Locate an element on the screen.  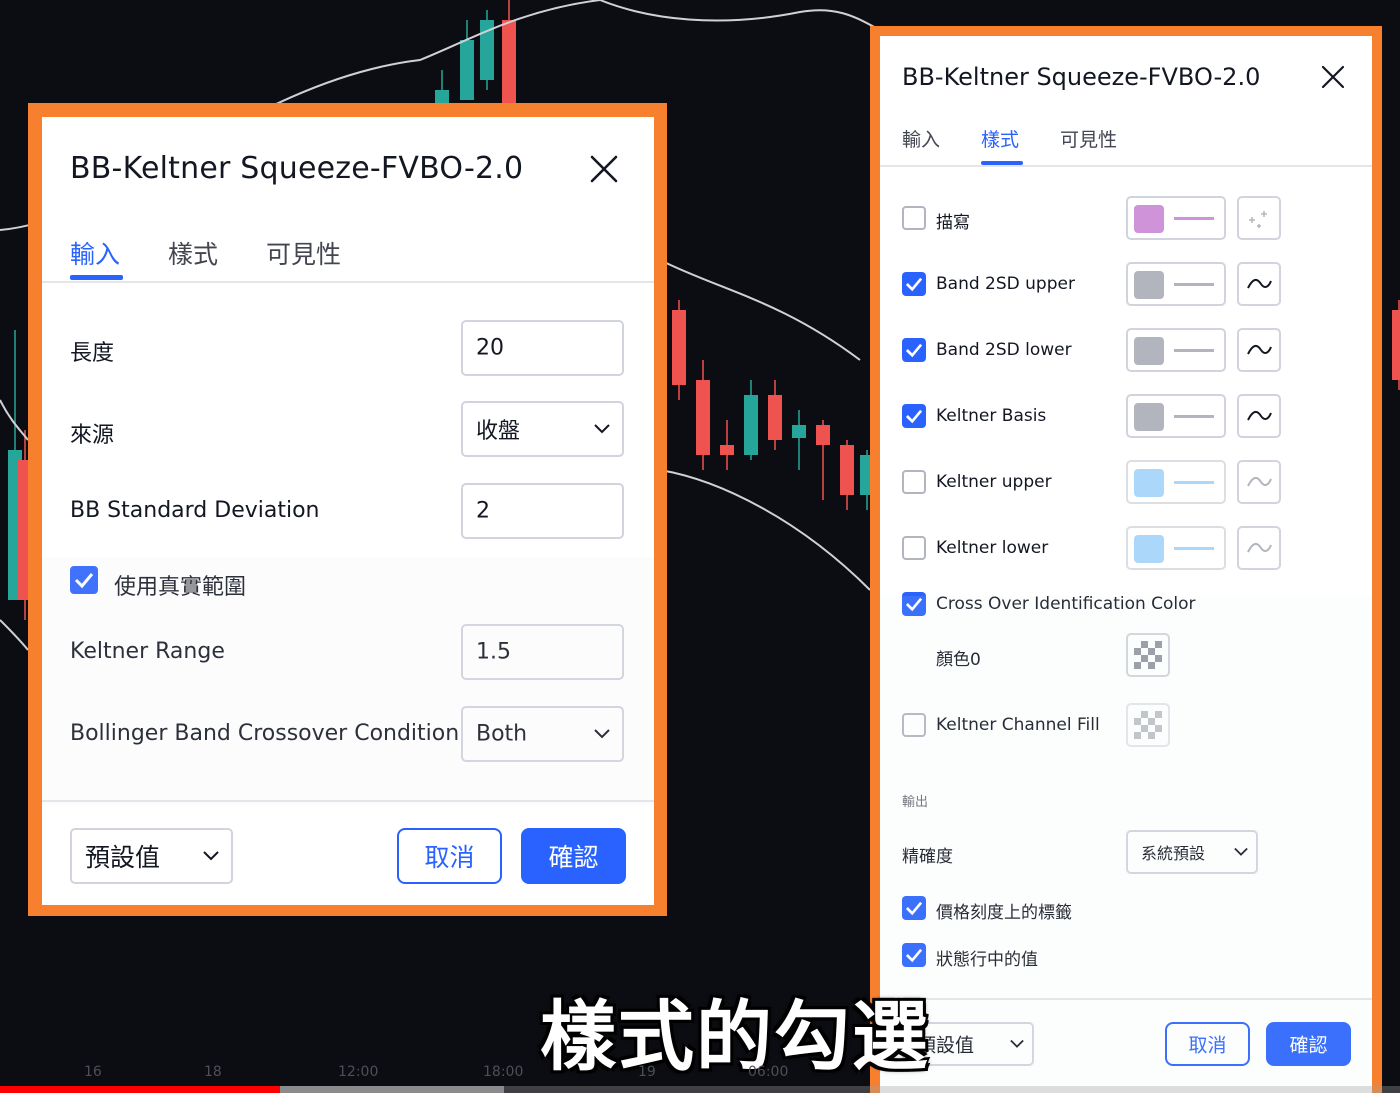
plot-label: Keltner Basis is located at coordinates (991, 416).